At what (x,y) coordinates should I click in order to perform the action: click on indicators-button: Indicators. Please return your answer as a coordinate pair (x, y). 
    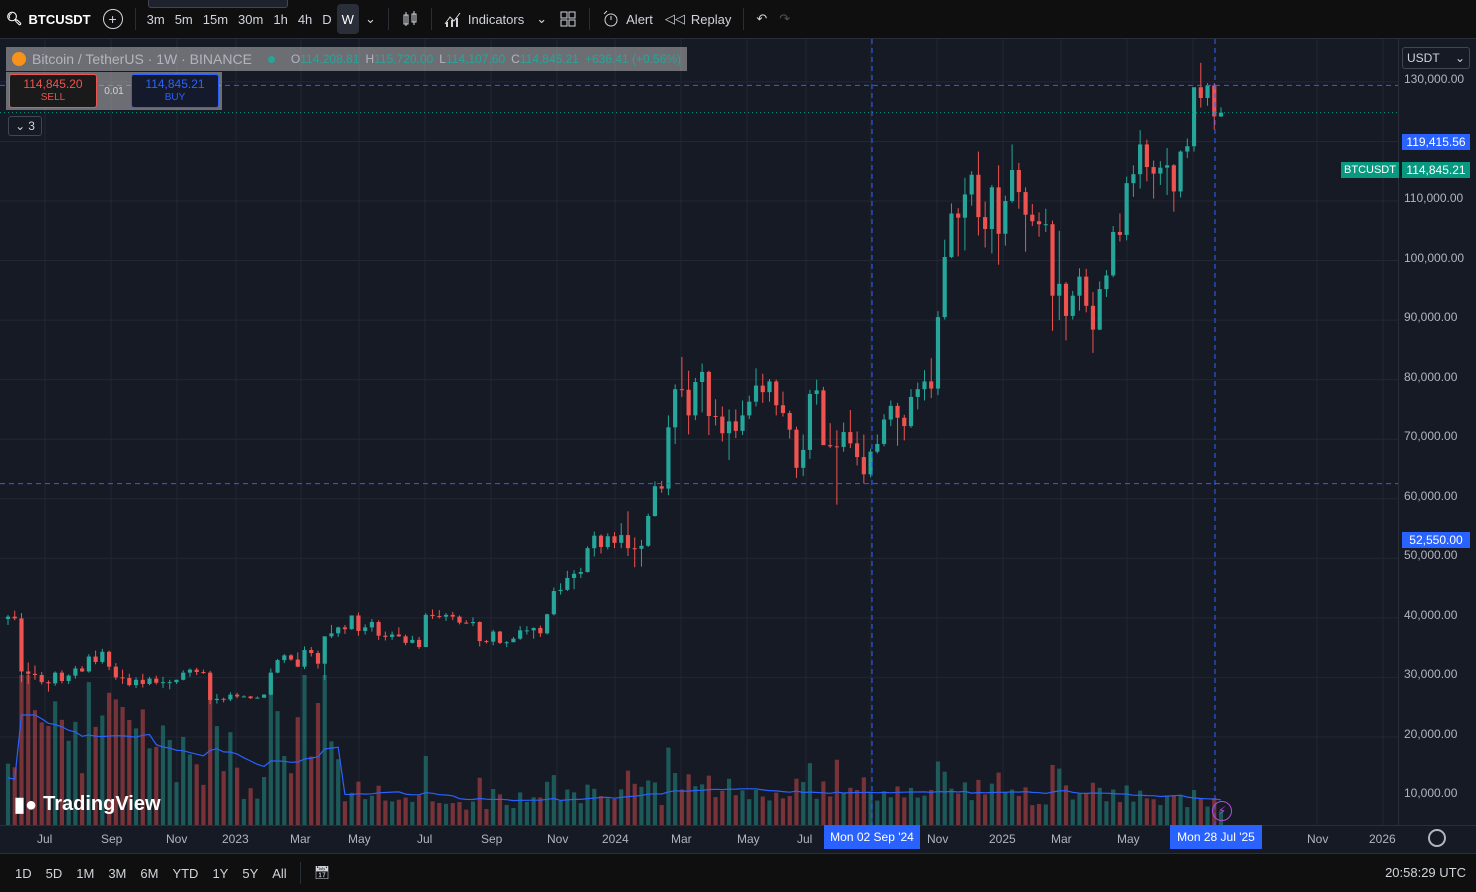
    Looking at the image, I should click on (484, 19).